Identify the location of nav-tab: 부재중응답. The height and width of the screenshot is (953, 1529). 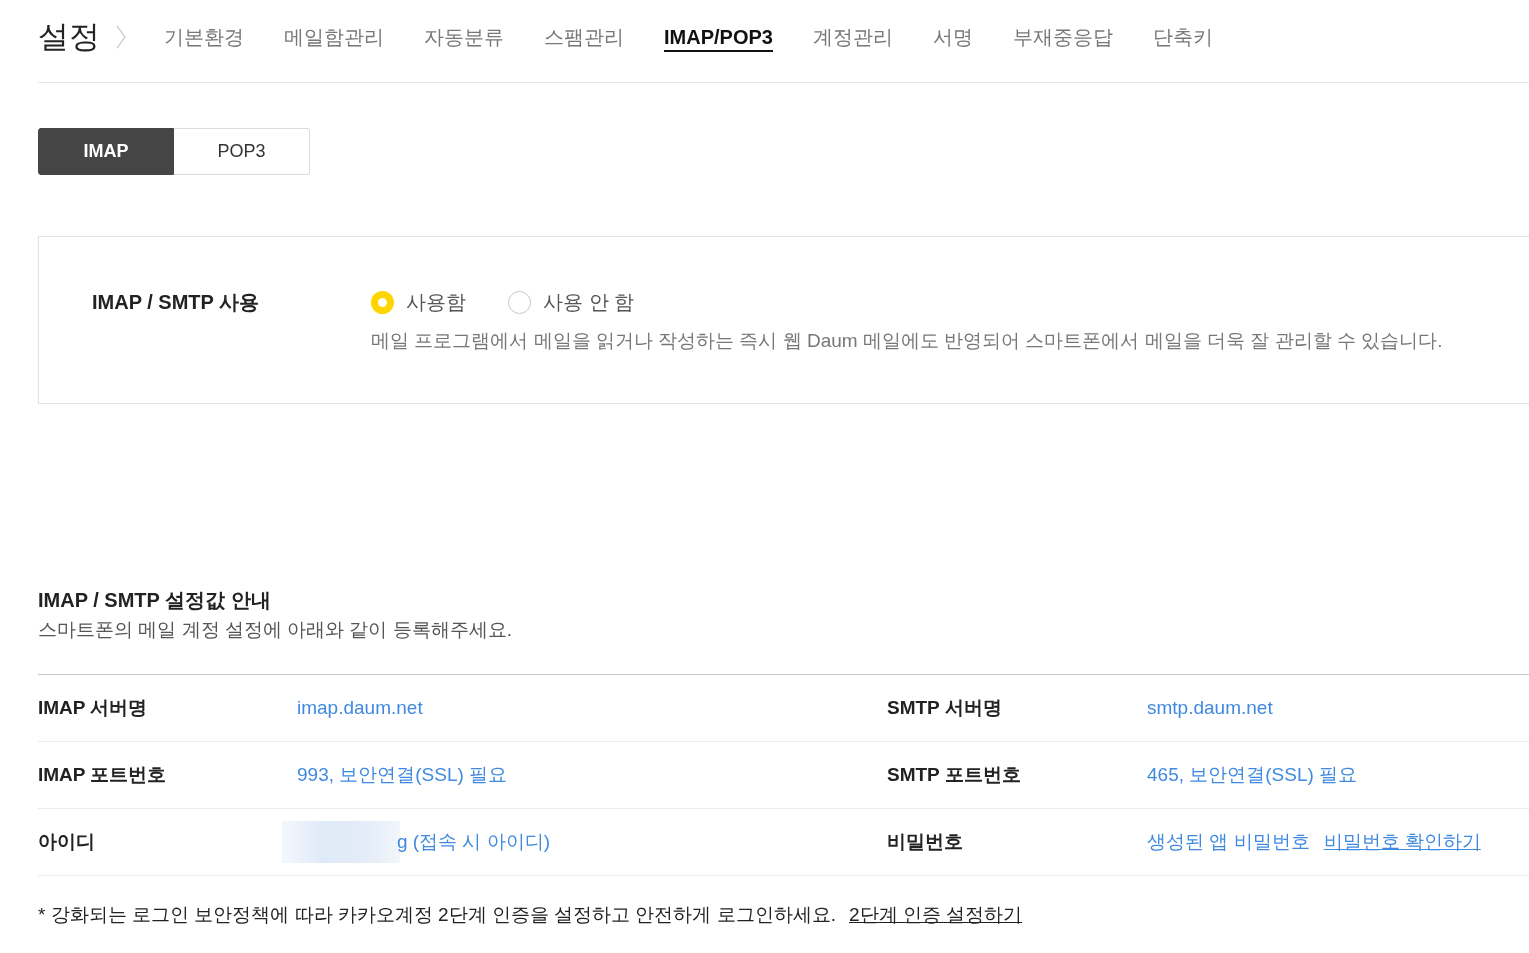
(1062, 37).